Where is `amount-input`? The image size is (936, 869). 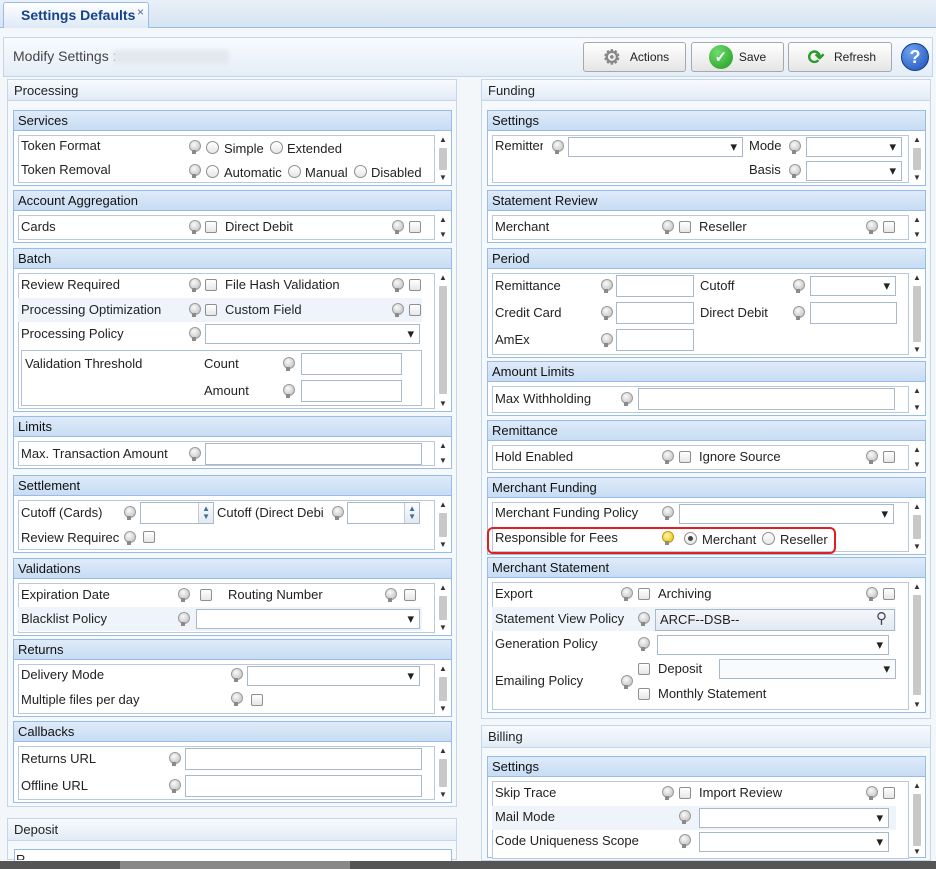
amount-input is located at coordinates (351, 391).